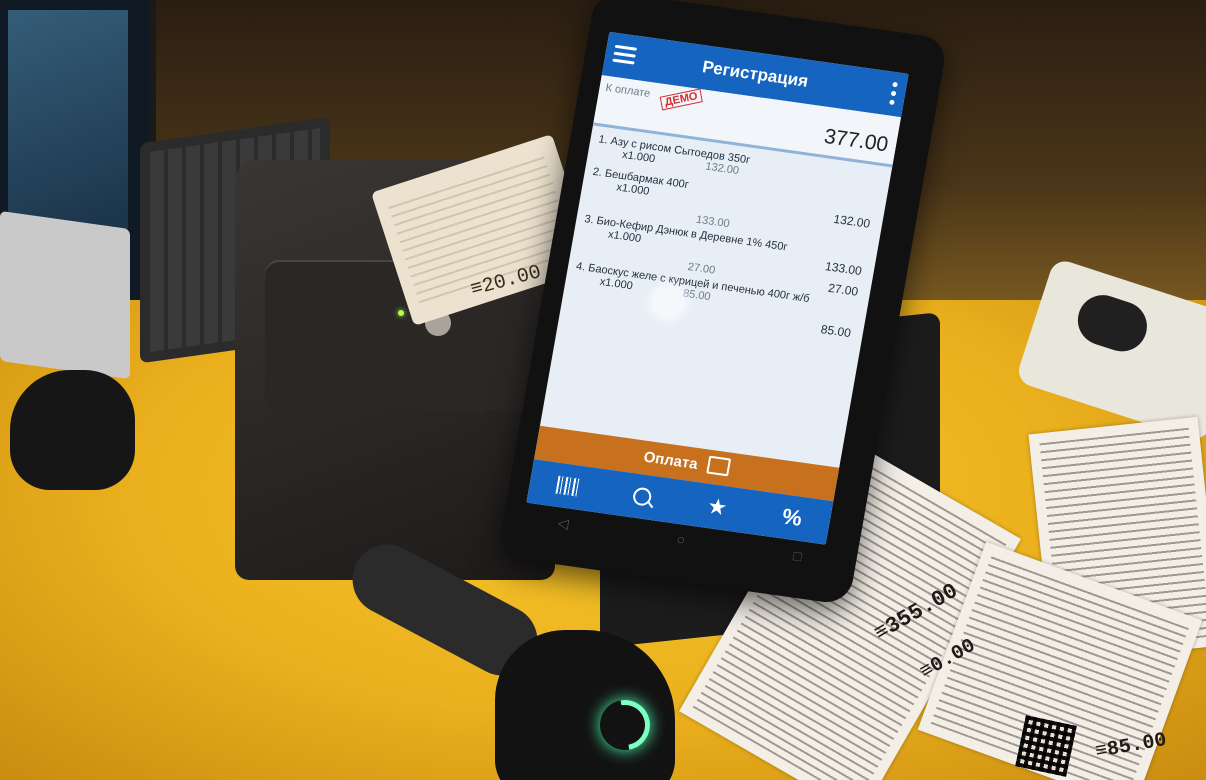 This screenshot has width=1206, height=780. Describe the element at coordinates (701, 268) in the screenshot. I see `item-price: 27.00` at that location.